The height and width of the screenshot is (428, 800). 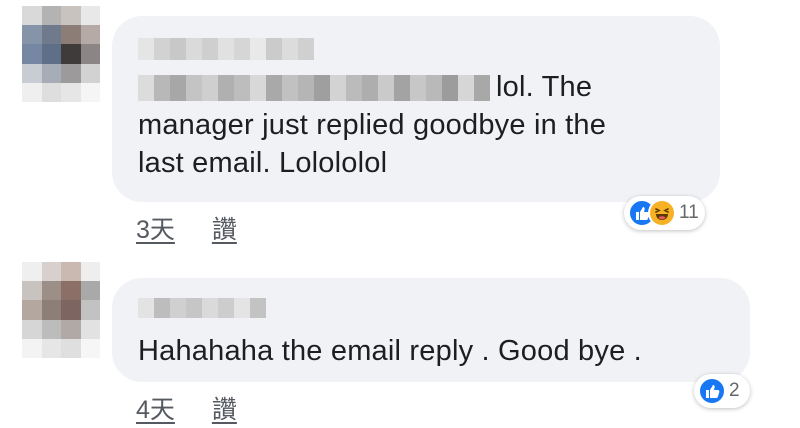 I want to click on haha-icon, so click(x=662, y=213).